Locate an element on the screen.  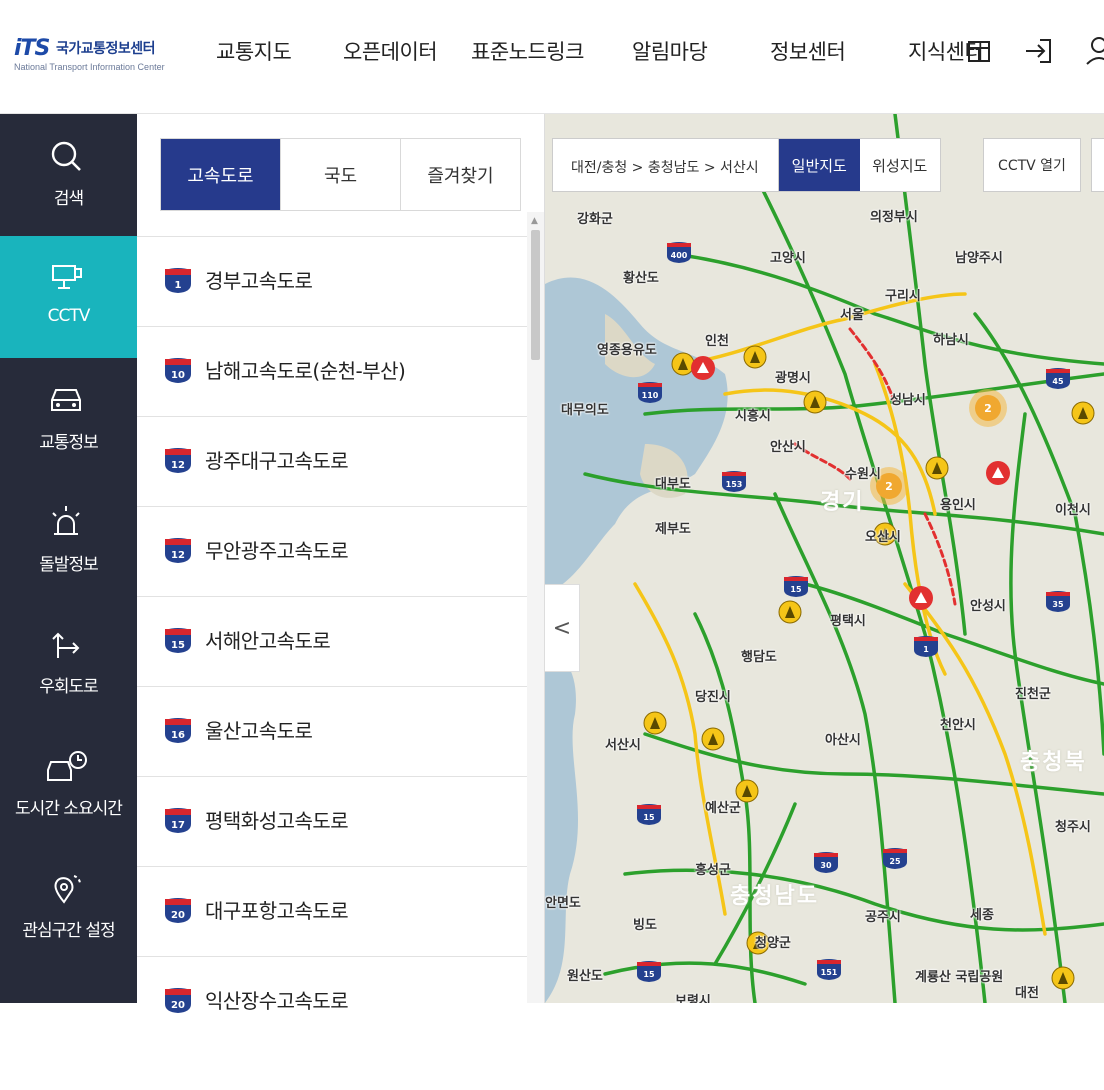
route-shield-icon: 45 is located at coordinates (1058, 378).